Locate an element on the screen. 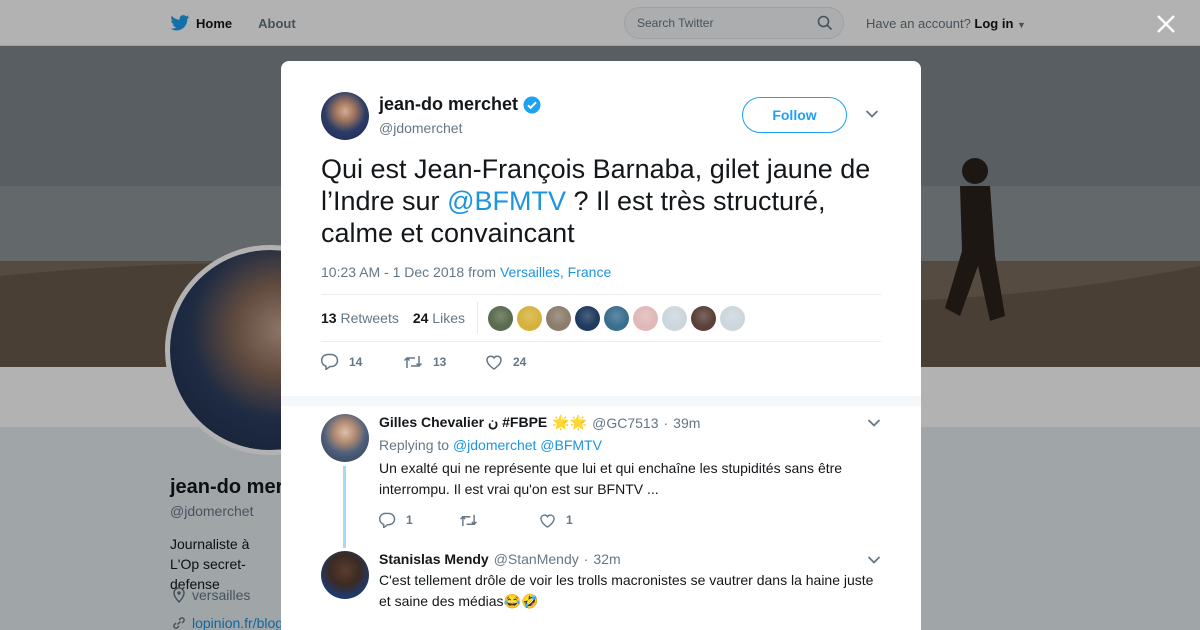 This screenshot has height=630, width=1200. star-emoji-icon: 🌟🌟 is located at coordinates (570, 422).